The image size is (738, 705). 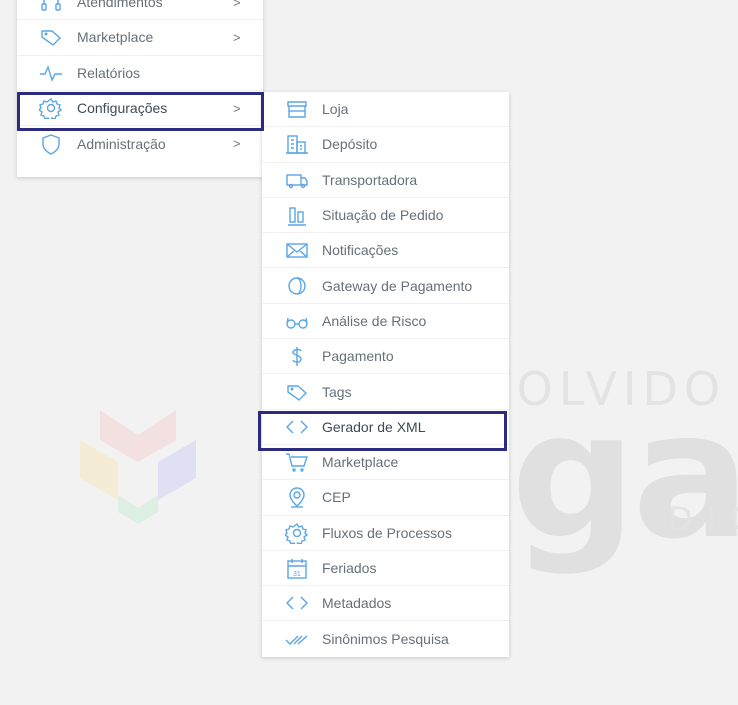 I want to click on dollar-icon, so click(x=297, y=356).